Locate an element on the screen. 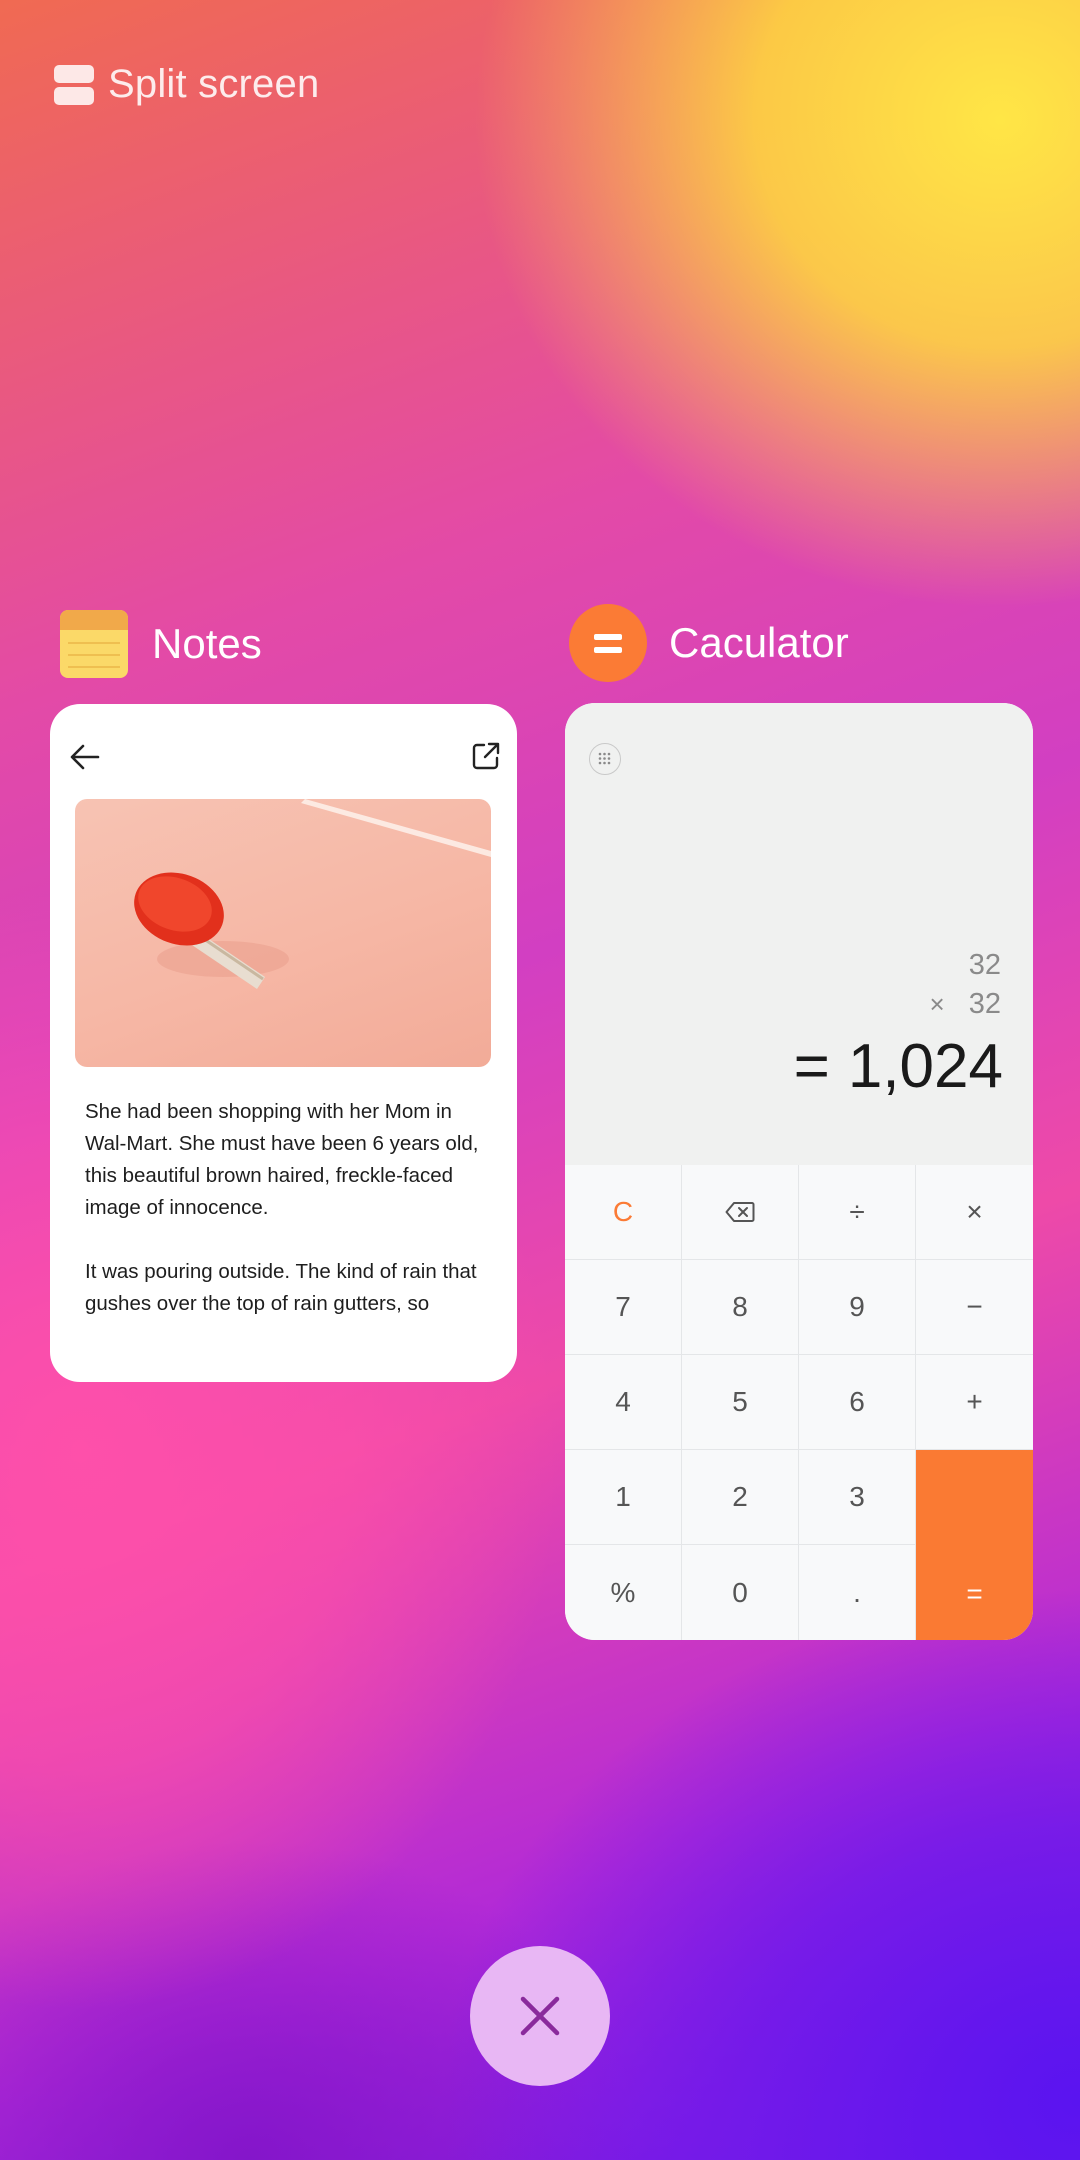 The width and height of the screenshot is (1080, 2160). key-7: 7 is located at coordinates (623, 1307).